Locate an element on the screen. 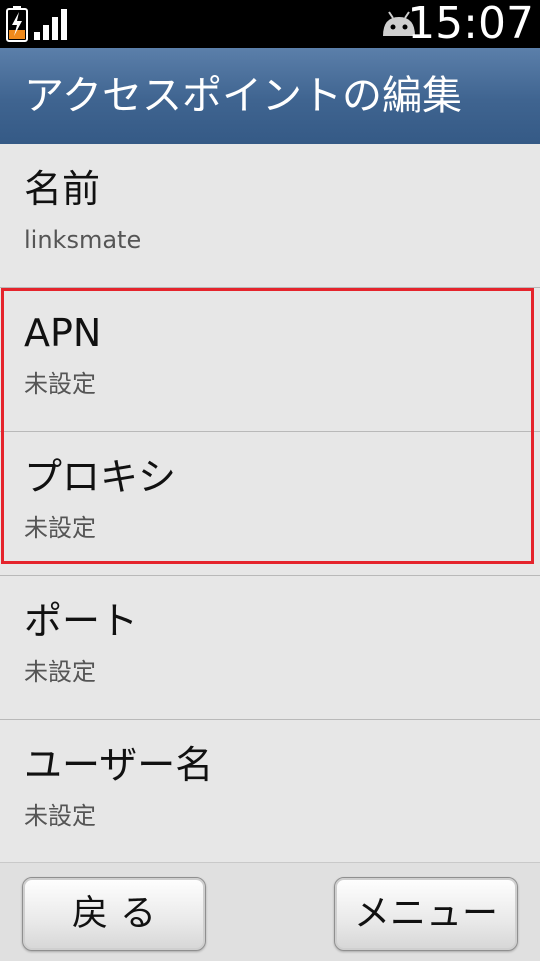  title-bar: アクセスポイントの編集 is located at coordinates (270, 96).